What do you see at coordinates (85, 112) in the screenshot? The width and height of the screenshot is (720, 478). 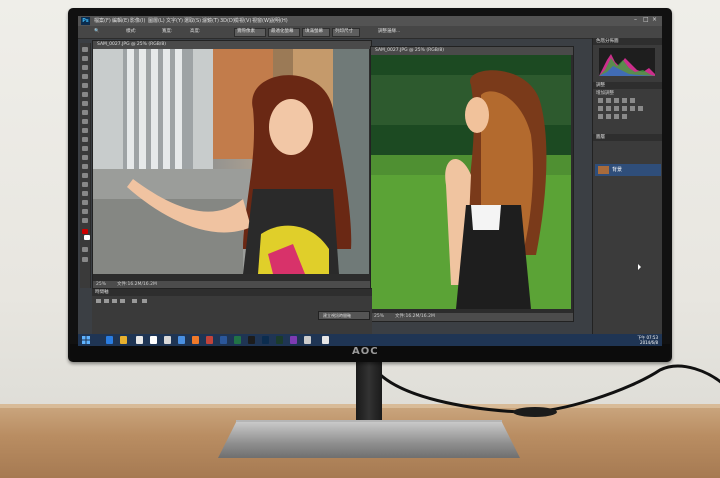 I see `brush-tool-icon` at bounding box center [85, 112].